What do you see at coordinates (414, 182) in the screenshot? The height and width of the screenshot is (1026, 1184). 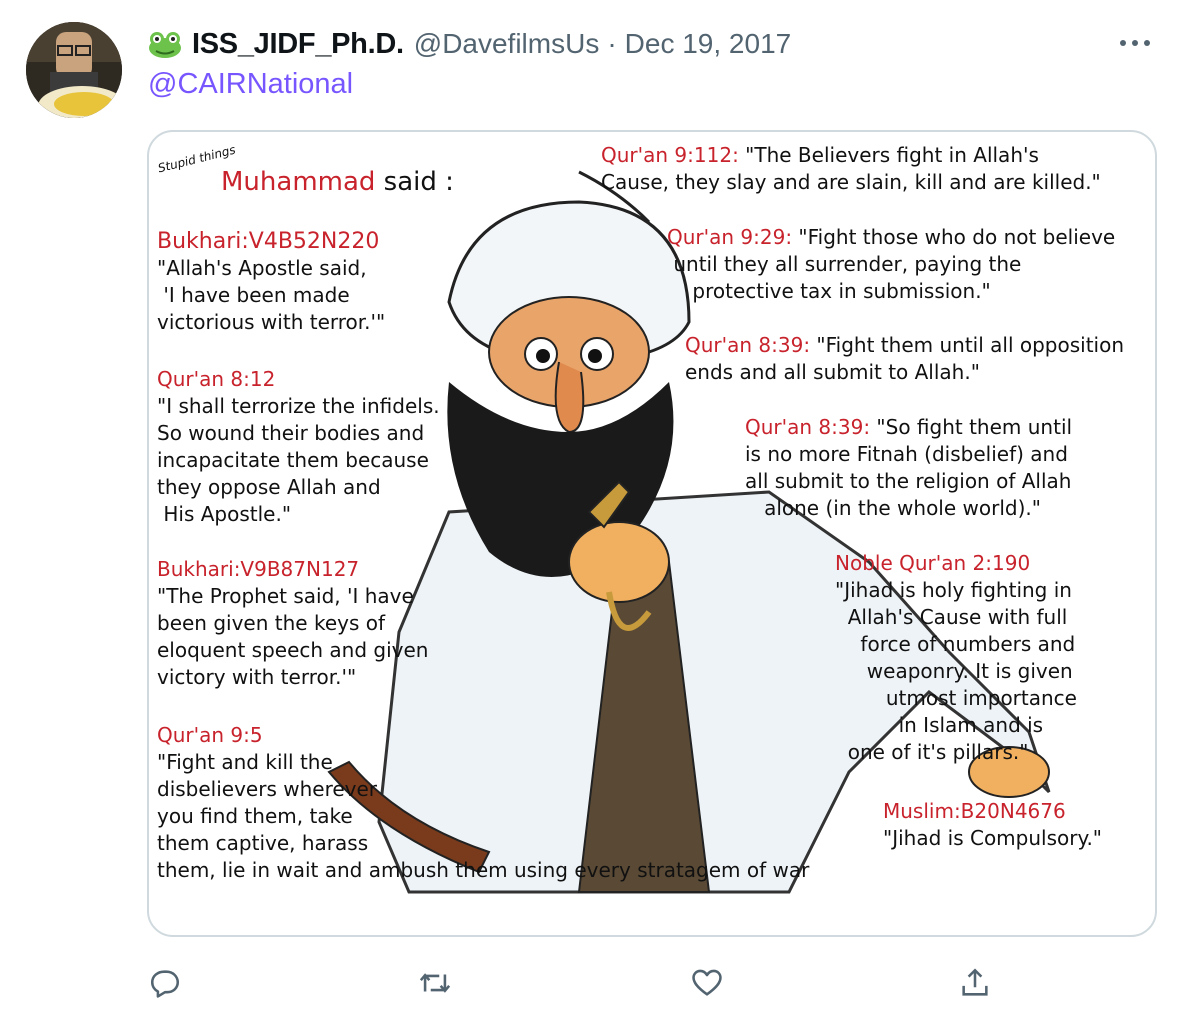 I see `heading-rest: said :` at bounding box center [414, 182].